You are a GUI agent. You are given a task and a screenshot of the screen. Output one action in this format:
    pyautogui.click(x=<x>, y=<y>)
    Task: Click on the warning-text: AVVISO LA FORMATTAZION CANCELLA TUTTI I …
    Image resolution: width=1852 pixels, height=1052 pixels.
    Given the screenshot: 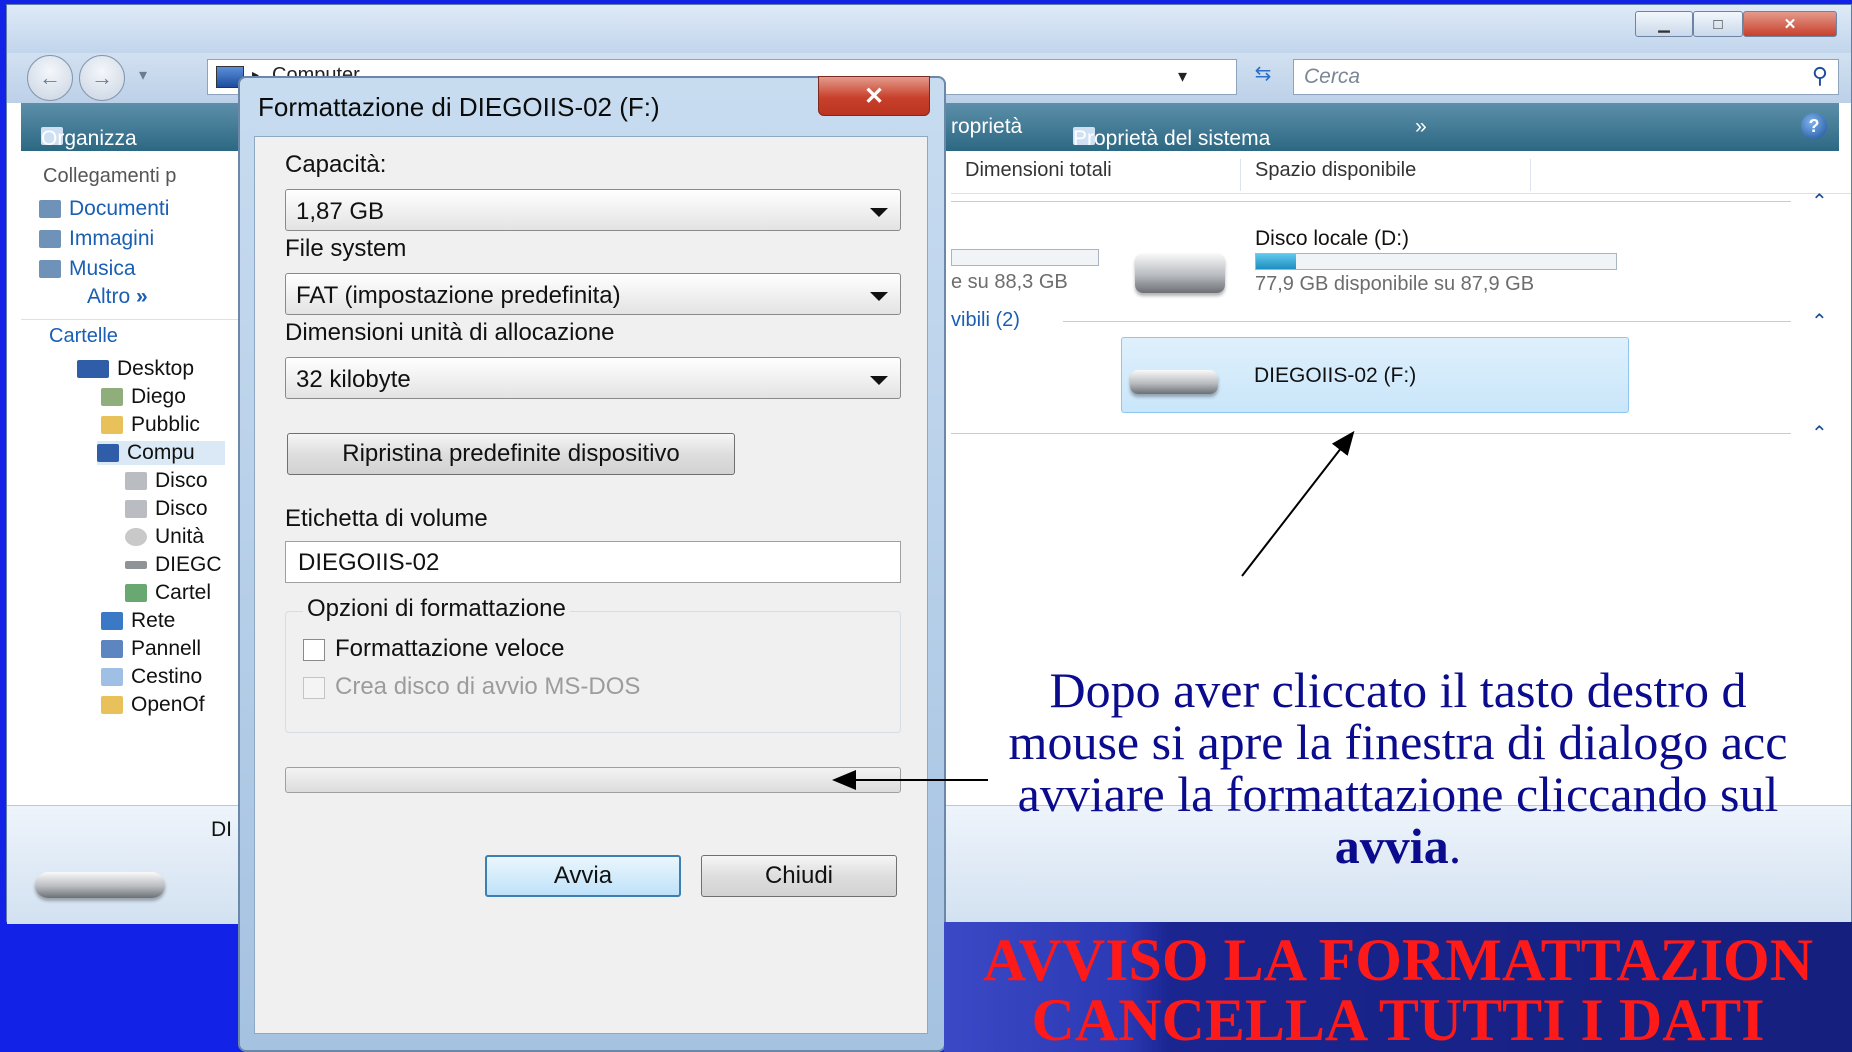 What is the action you would take?
    pyautogui.click(x=1398, y=987)
    